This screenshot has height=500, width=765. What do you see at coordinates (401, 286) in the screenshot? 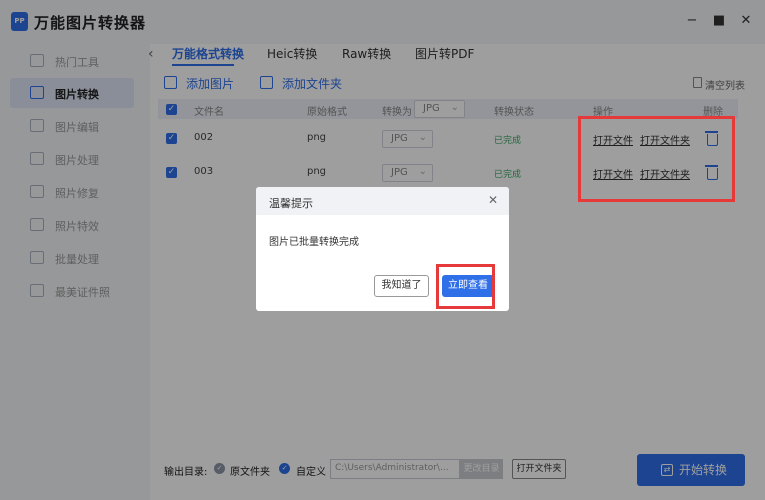
I see `got-it-button: 我知道了` at bounding box center [401, 286].